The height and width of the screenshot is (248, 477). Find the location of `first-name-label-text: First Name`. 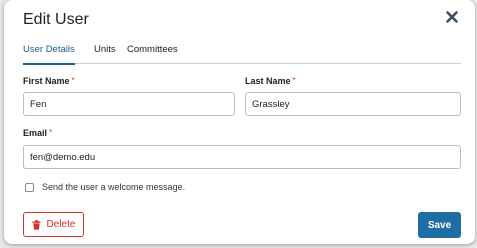

first-name-label-text: First Name is located at coordinates (46, 81).